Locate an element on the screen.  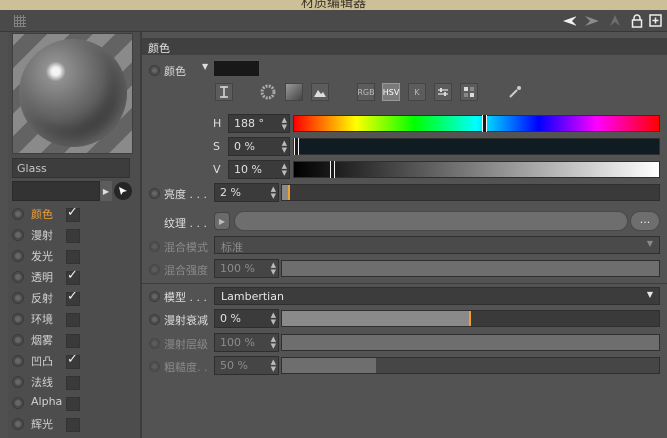
channel-item: 反射 ✓ is located at coordinates (72, 297).